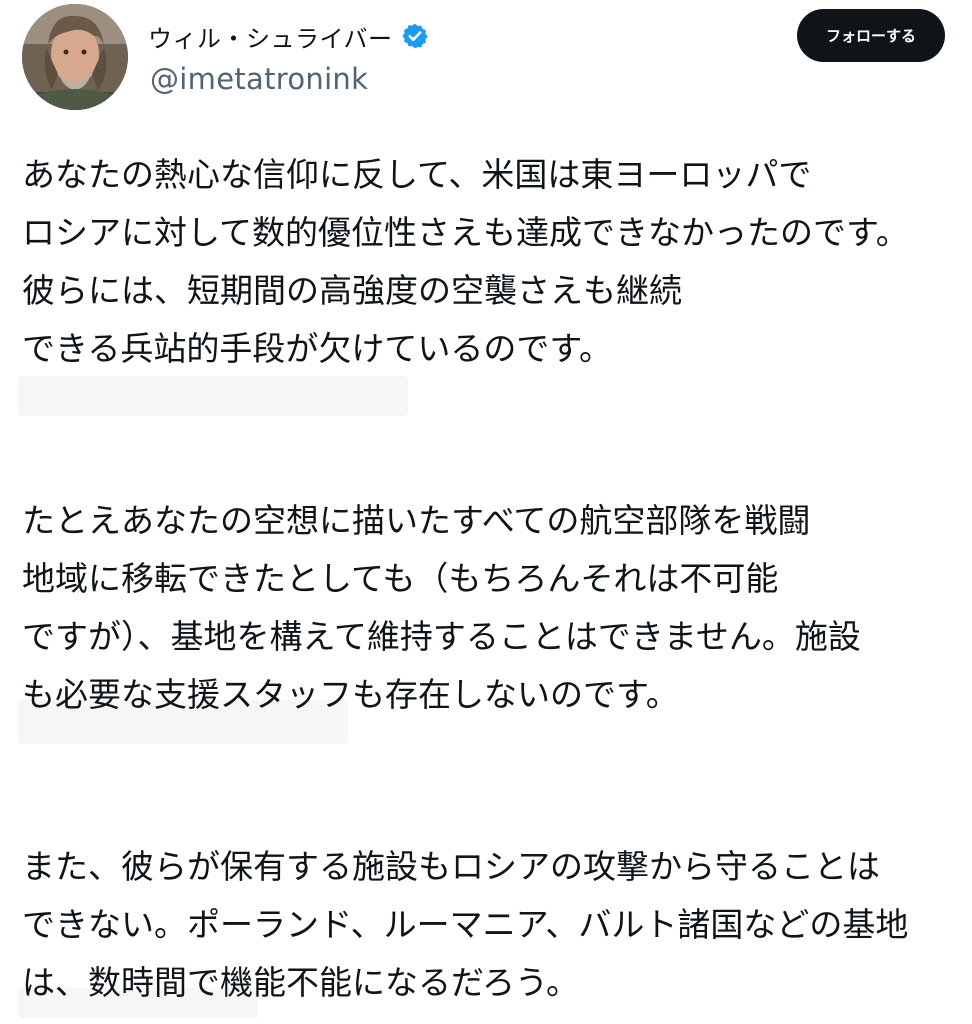  I want to click on tweet-line: 彼らには、短期間の高強度の空襲さえも継続, so click(352, 290).